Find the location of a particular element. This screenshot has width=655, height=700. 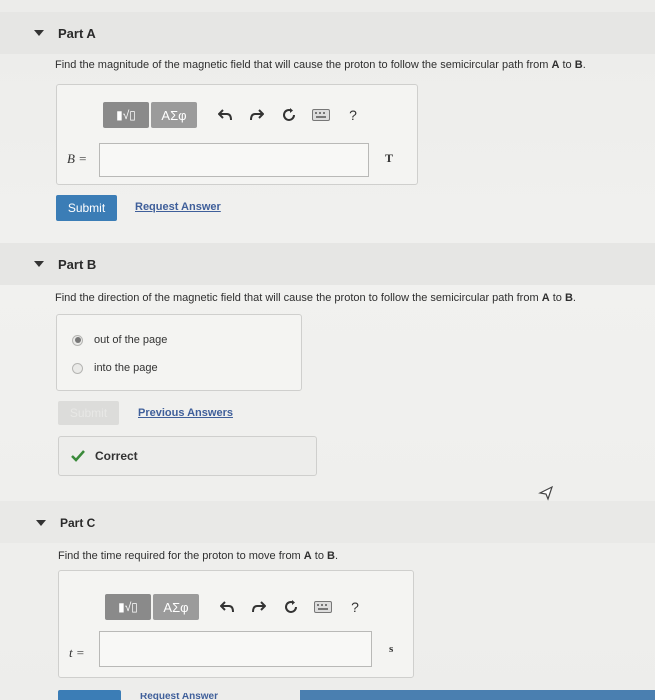

part-c-submit-button is located at coordinates (89, 695).